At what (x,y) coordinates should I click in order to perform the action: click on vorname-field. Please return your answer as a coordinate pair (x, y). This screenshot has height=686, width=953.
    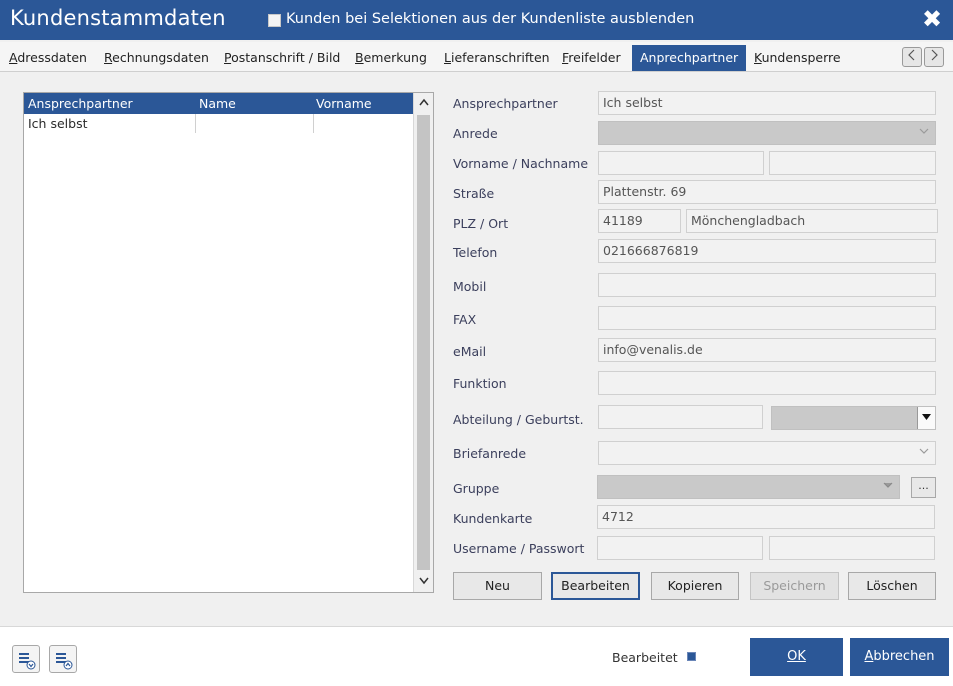
    Looking at the image, I should click on (681, 163).